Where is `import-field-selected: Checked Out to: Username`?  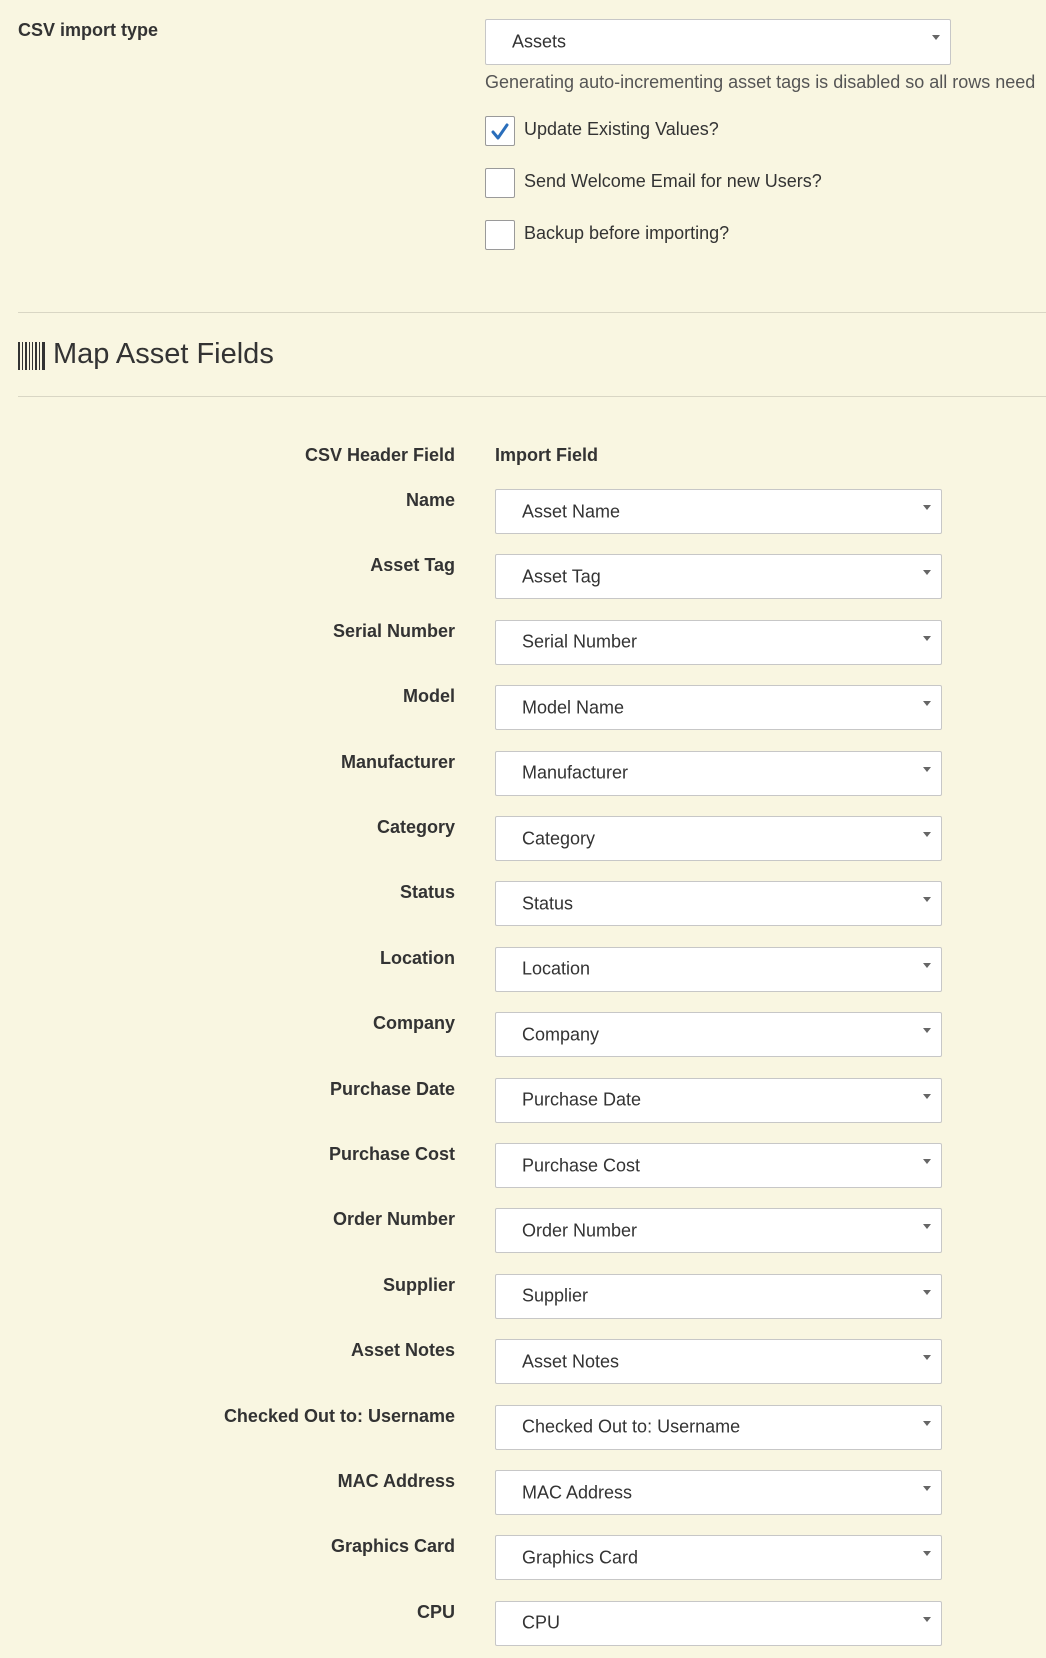
import-field-selected: Checked Out to: Username is located at coordinates (631, 1426).